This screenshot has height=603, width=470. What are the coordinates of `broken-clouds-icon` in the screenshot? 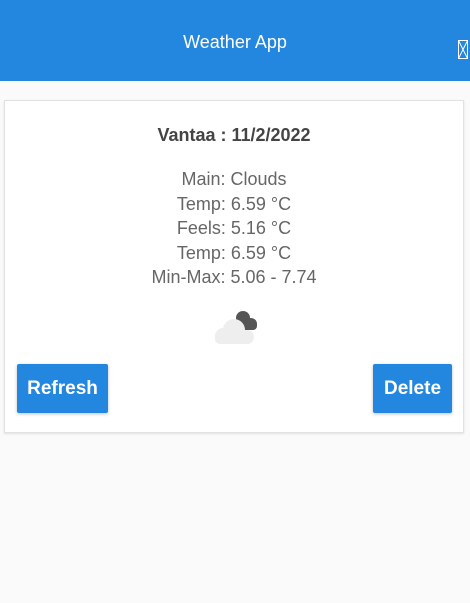 It's located at (236, 326).